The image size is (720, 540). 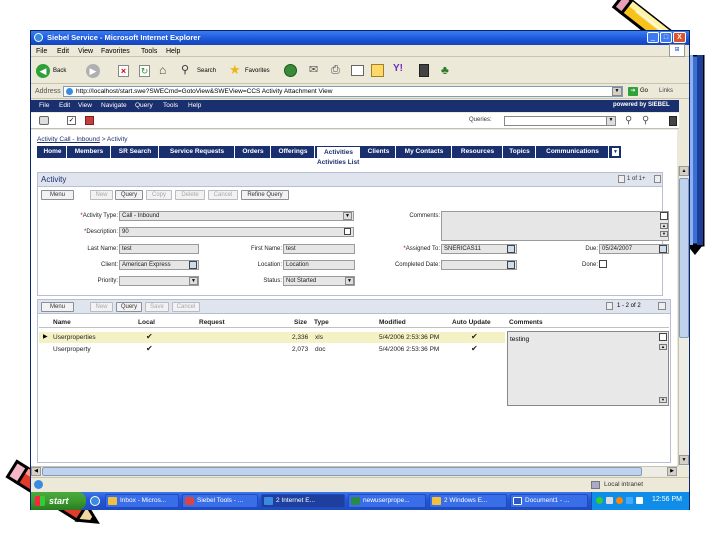 I want to click on minimize-button: _, so click(x=653, y=37).